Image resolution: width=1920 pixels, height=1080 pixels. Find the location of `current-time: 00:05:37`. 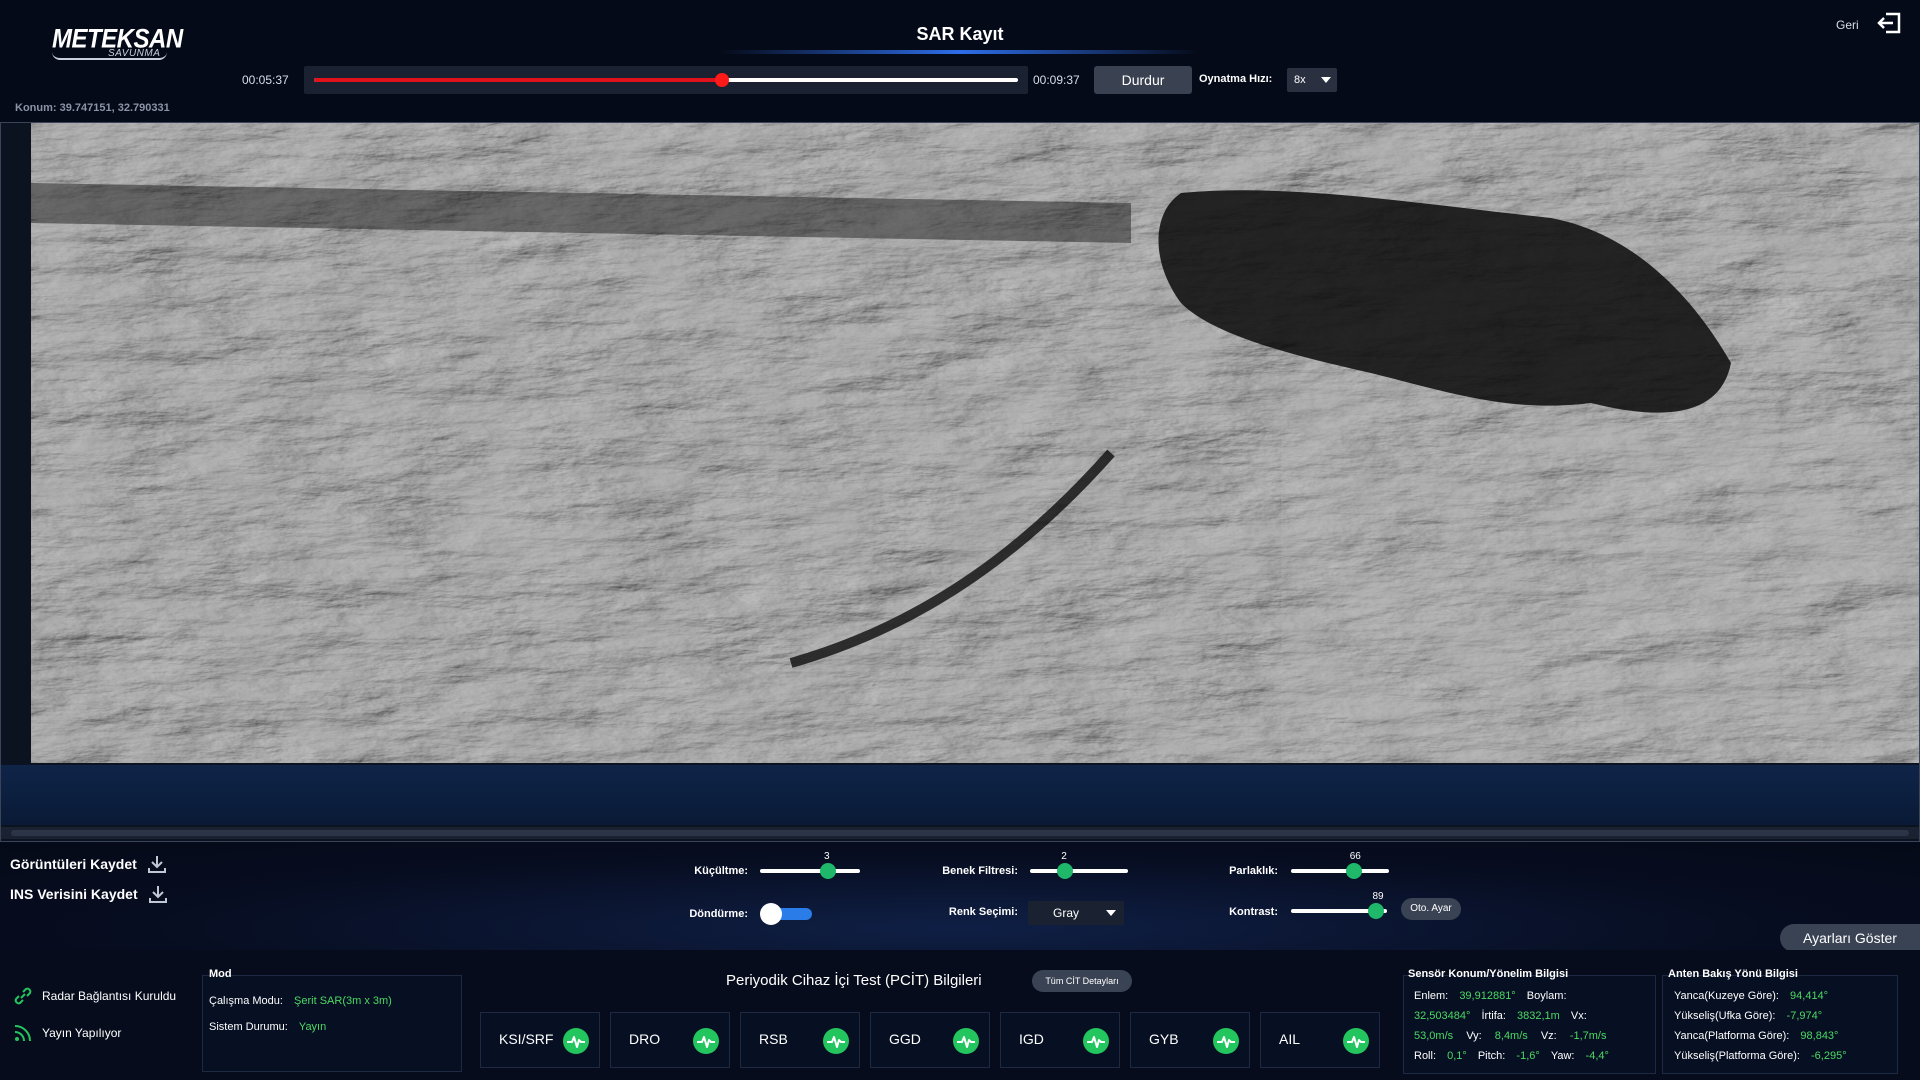

current-time: 00:05:37 is located at coordinates (265, 80).